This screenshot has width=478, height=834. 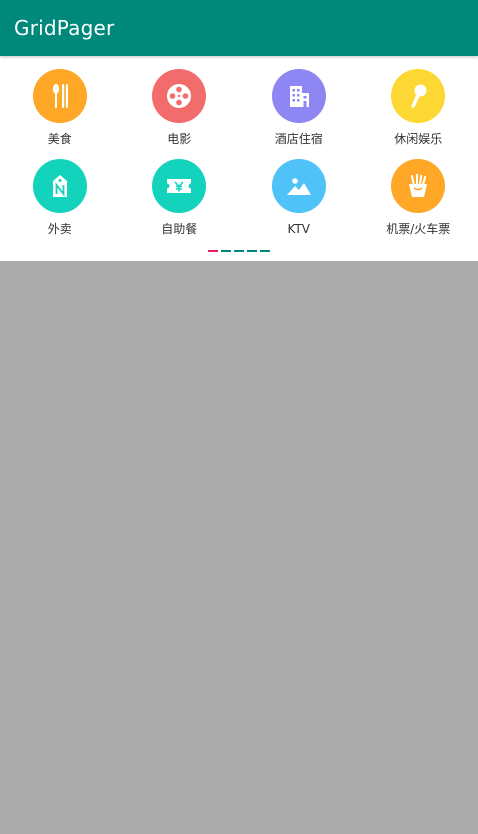 What do you see at coordinates (179, 186) in the screenshot?
I see `coupon-icon` at bounding box center [179, 186].